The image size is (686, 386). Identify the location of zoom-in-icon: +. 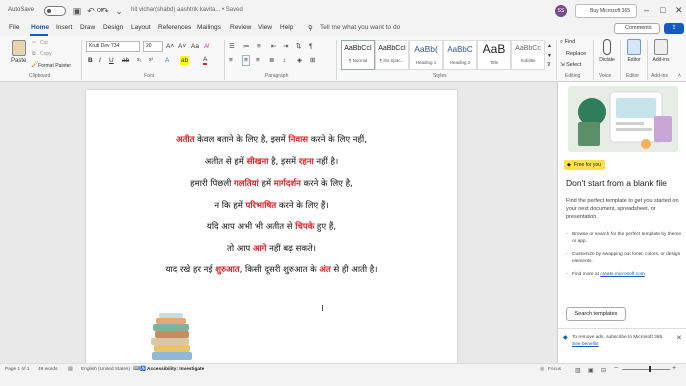
(674, 368).